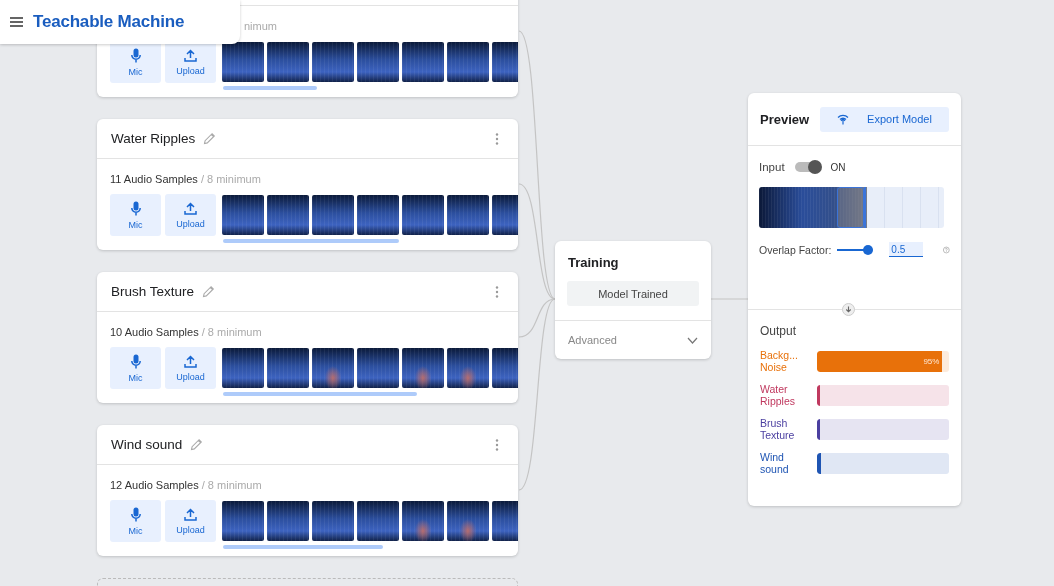 The height and width of the screenshot is (586, 1054). What do you see at coordinates (838, 167) in the screenshot?
I see `toggle-state-text: ON` at bounding box center [838, 167].